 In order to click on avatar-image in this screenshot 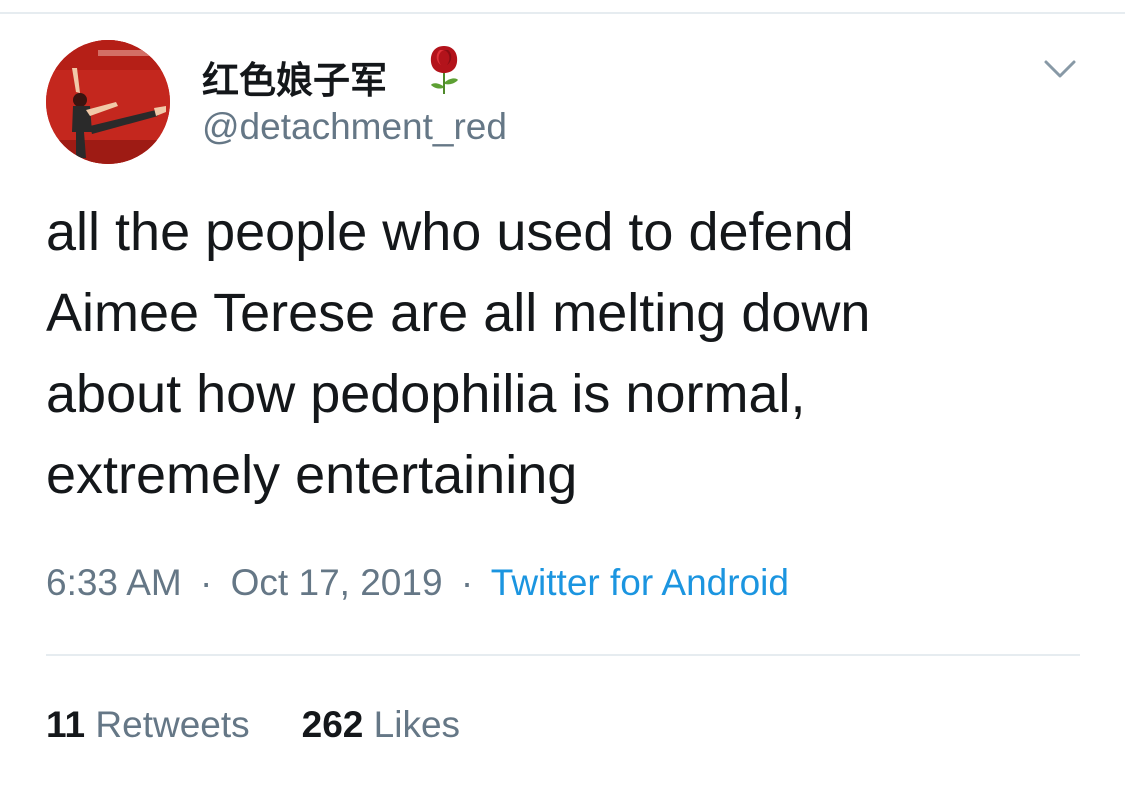, I will do `click(108, 102)`.